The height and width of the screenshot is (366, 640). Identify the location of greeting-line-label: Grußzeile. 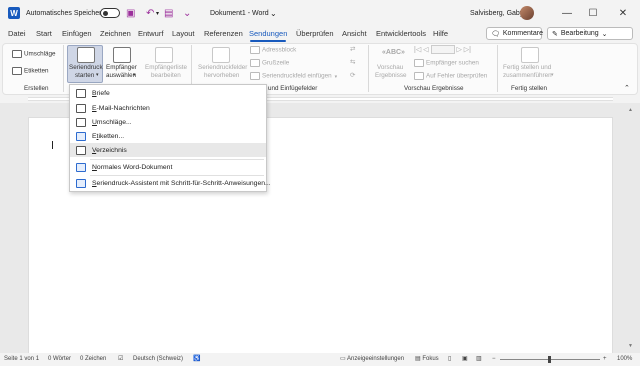
(276, 63).